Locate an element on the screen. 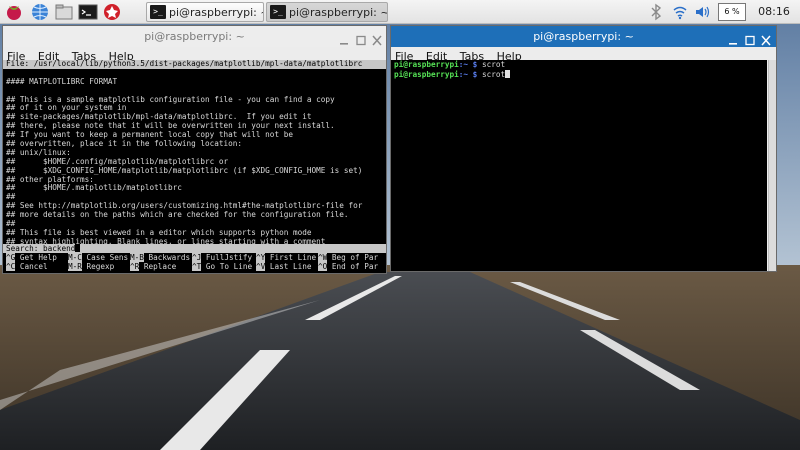 The height and width of the screenshot is (450, 800). shortcut-key: ^T is located at coordinates (197, 266).